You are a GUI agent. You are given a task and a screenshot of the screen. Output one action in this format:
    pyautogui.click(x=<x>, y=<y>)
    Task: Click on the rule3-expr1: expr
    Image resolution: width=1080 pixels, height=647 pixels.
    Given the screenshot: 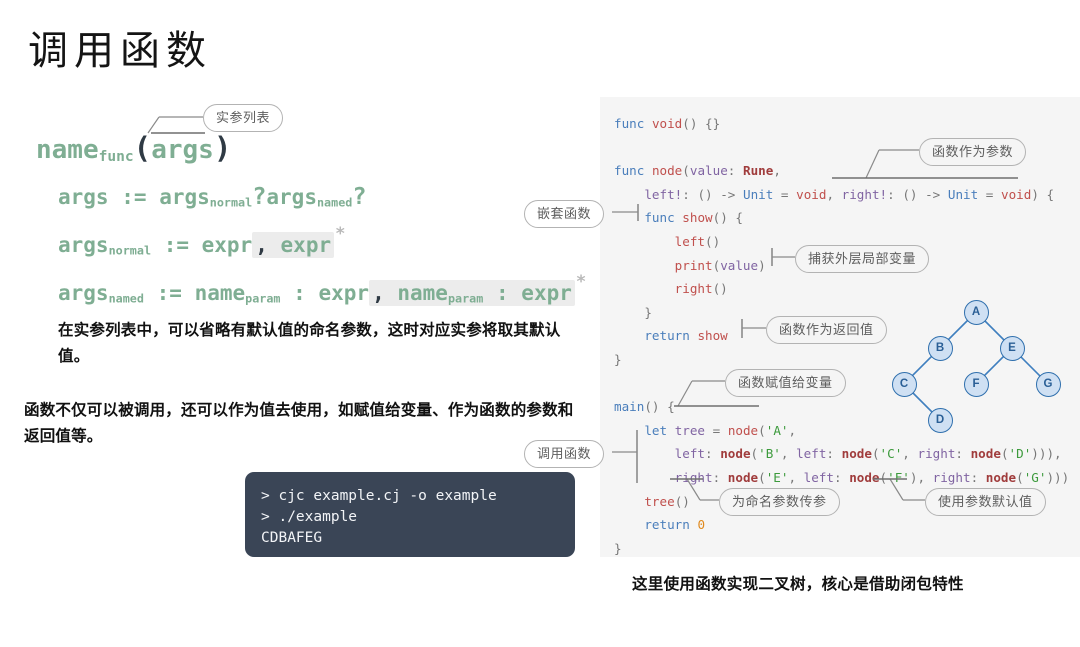 What is the action you would take?
    pyautogui.click(x=344, y=293)
    